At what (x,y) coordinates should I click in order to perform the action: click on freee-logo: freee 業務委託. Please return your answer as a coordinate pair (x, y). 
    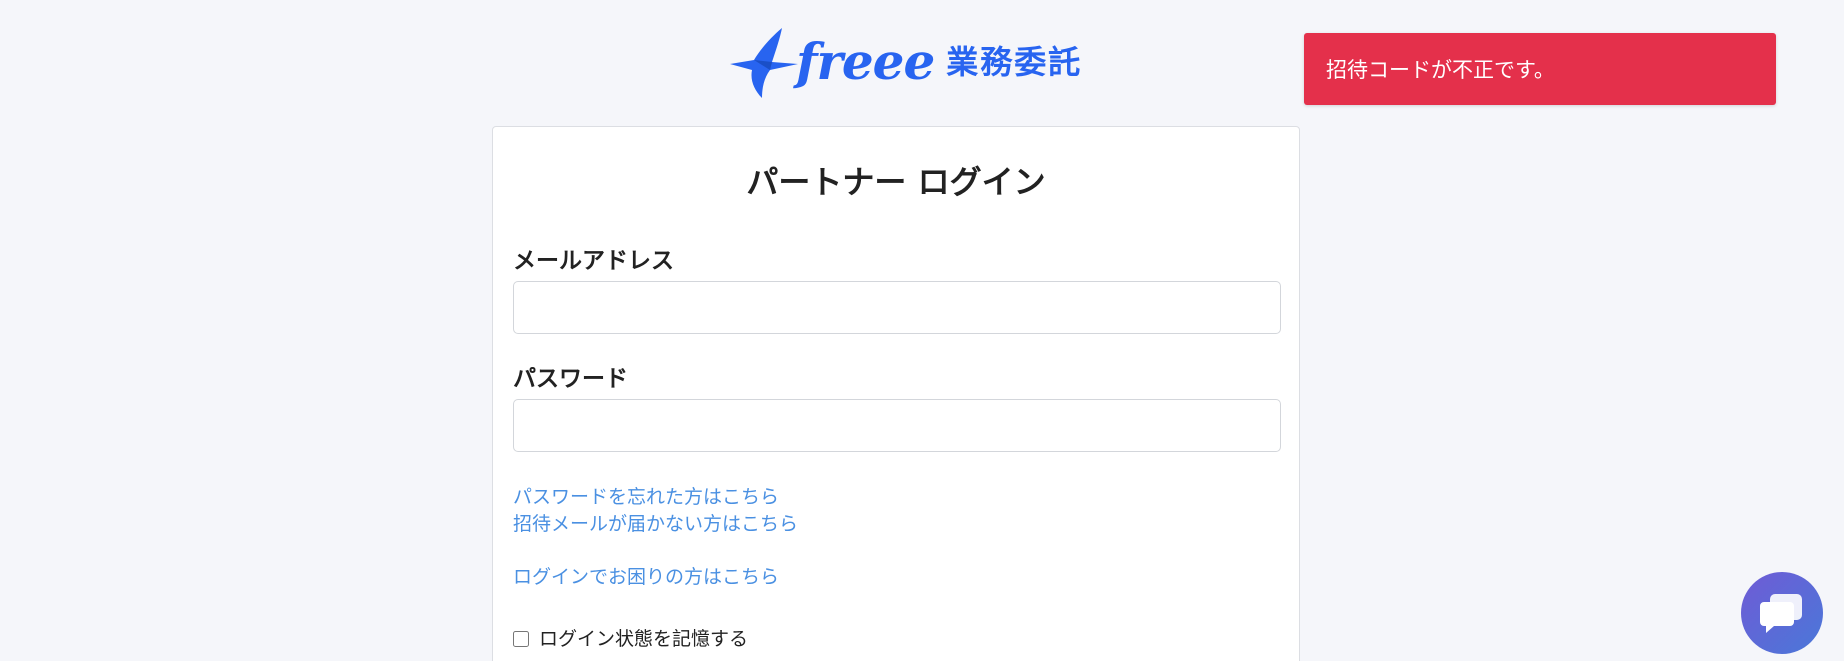
    Looking at the image, I should click on (904, 62).